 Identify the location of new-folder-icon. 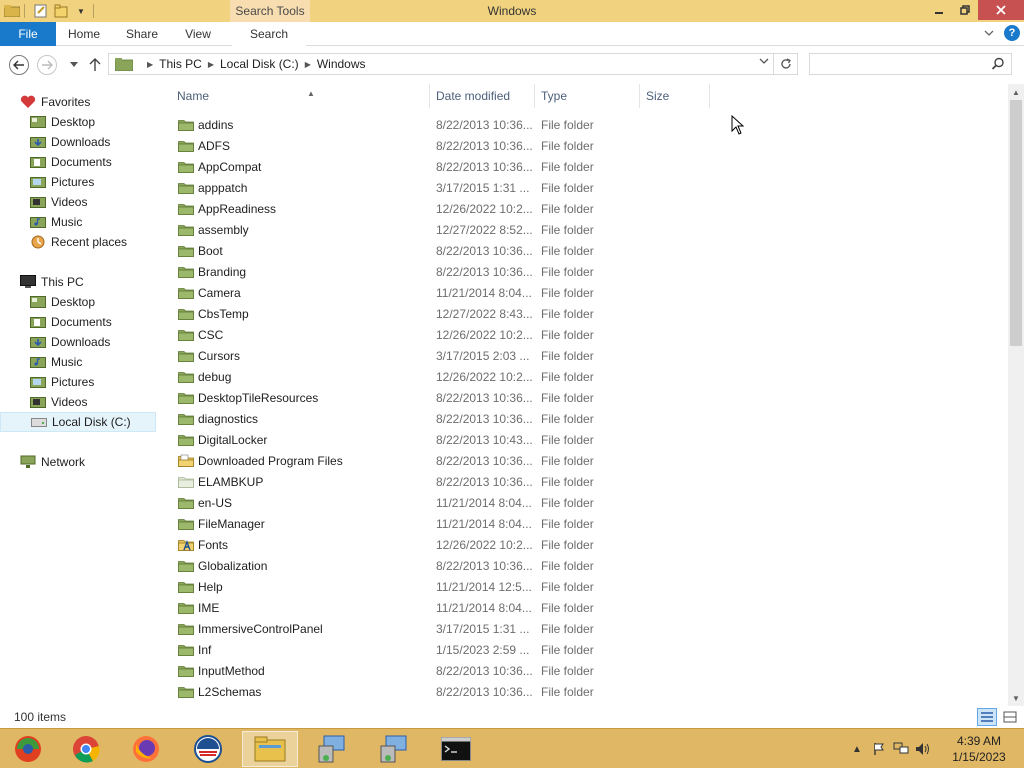
(61, 11).